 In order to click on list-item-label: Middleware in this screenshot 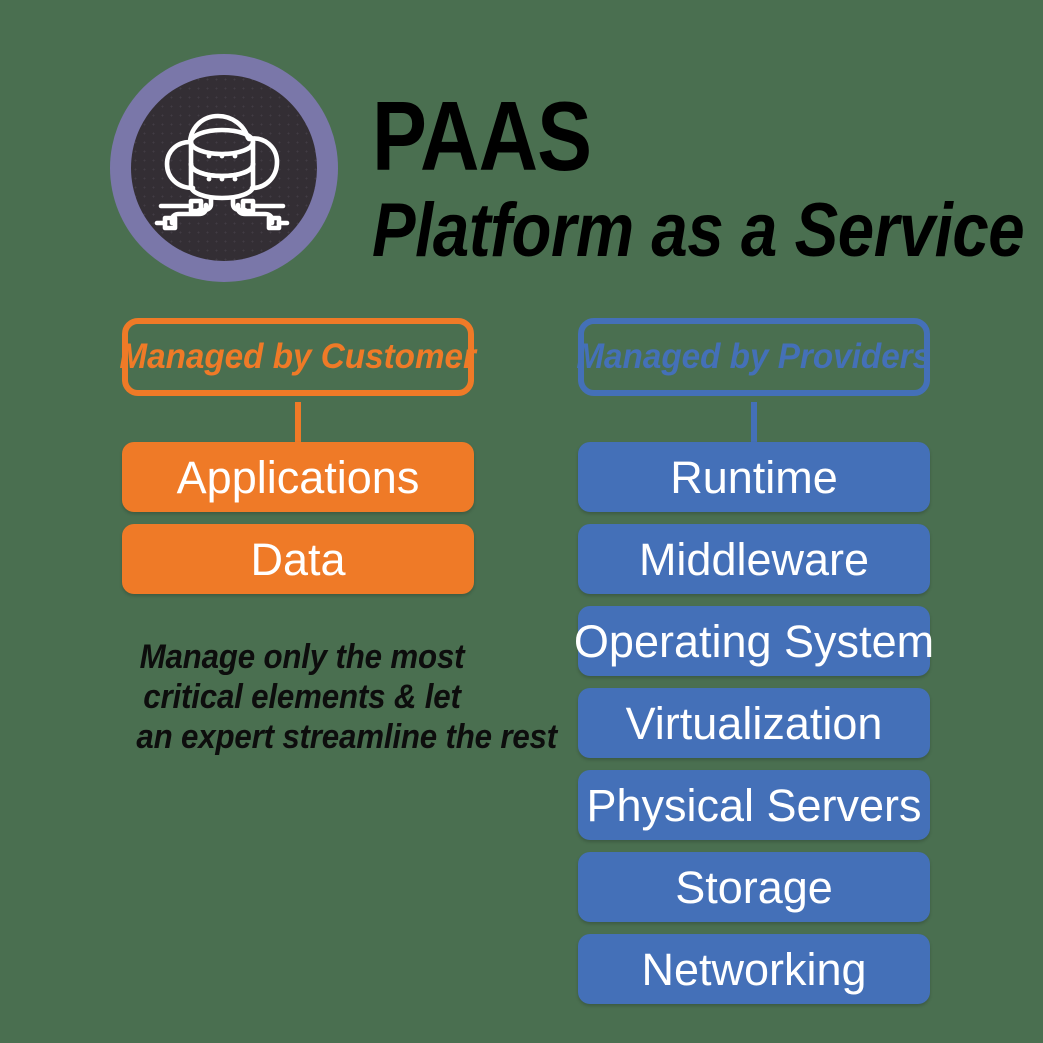, I will do `click(754, 559)`.